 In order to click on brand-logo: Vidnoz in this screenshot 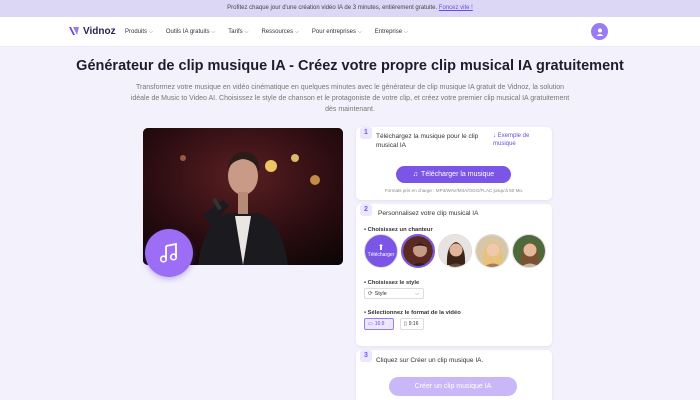, I will do `click(92, 31)`.